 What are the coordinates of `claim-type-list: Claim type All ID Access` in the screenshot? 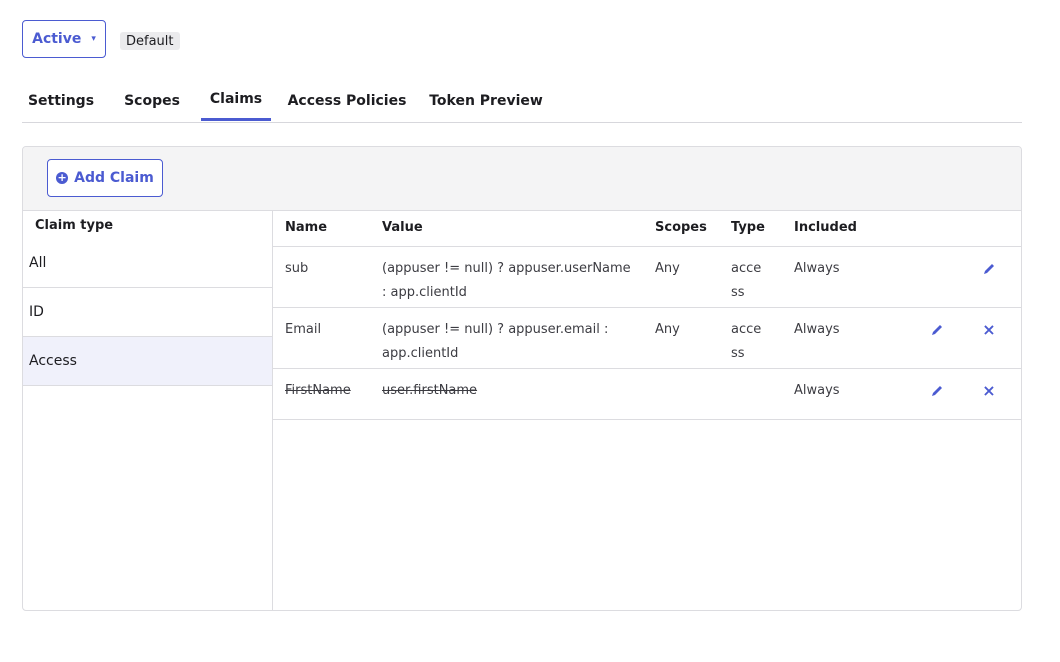 It's located at (148, 410).